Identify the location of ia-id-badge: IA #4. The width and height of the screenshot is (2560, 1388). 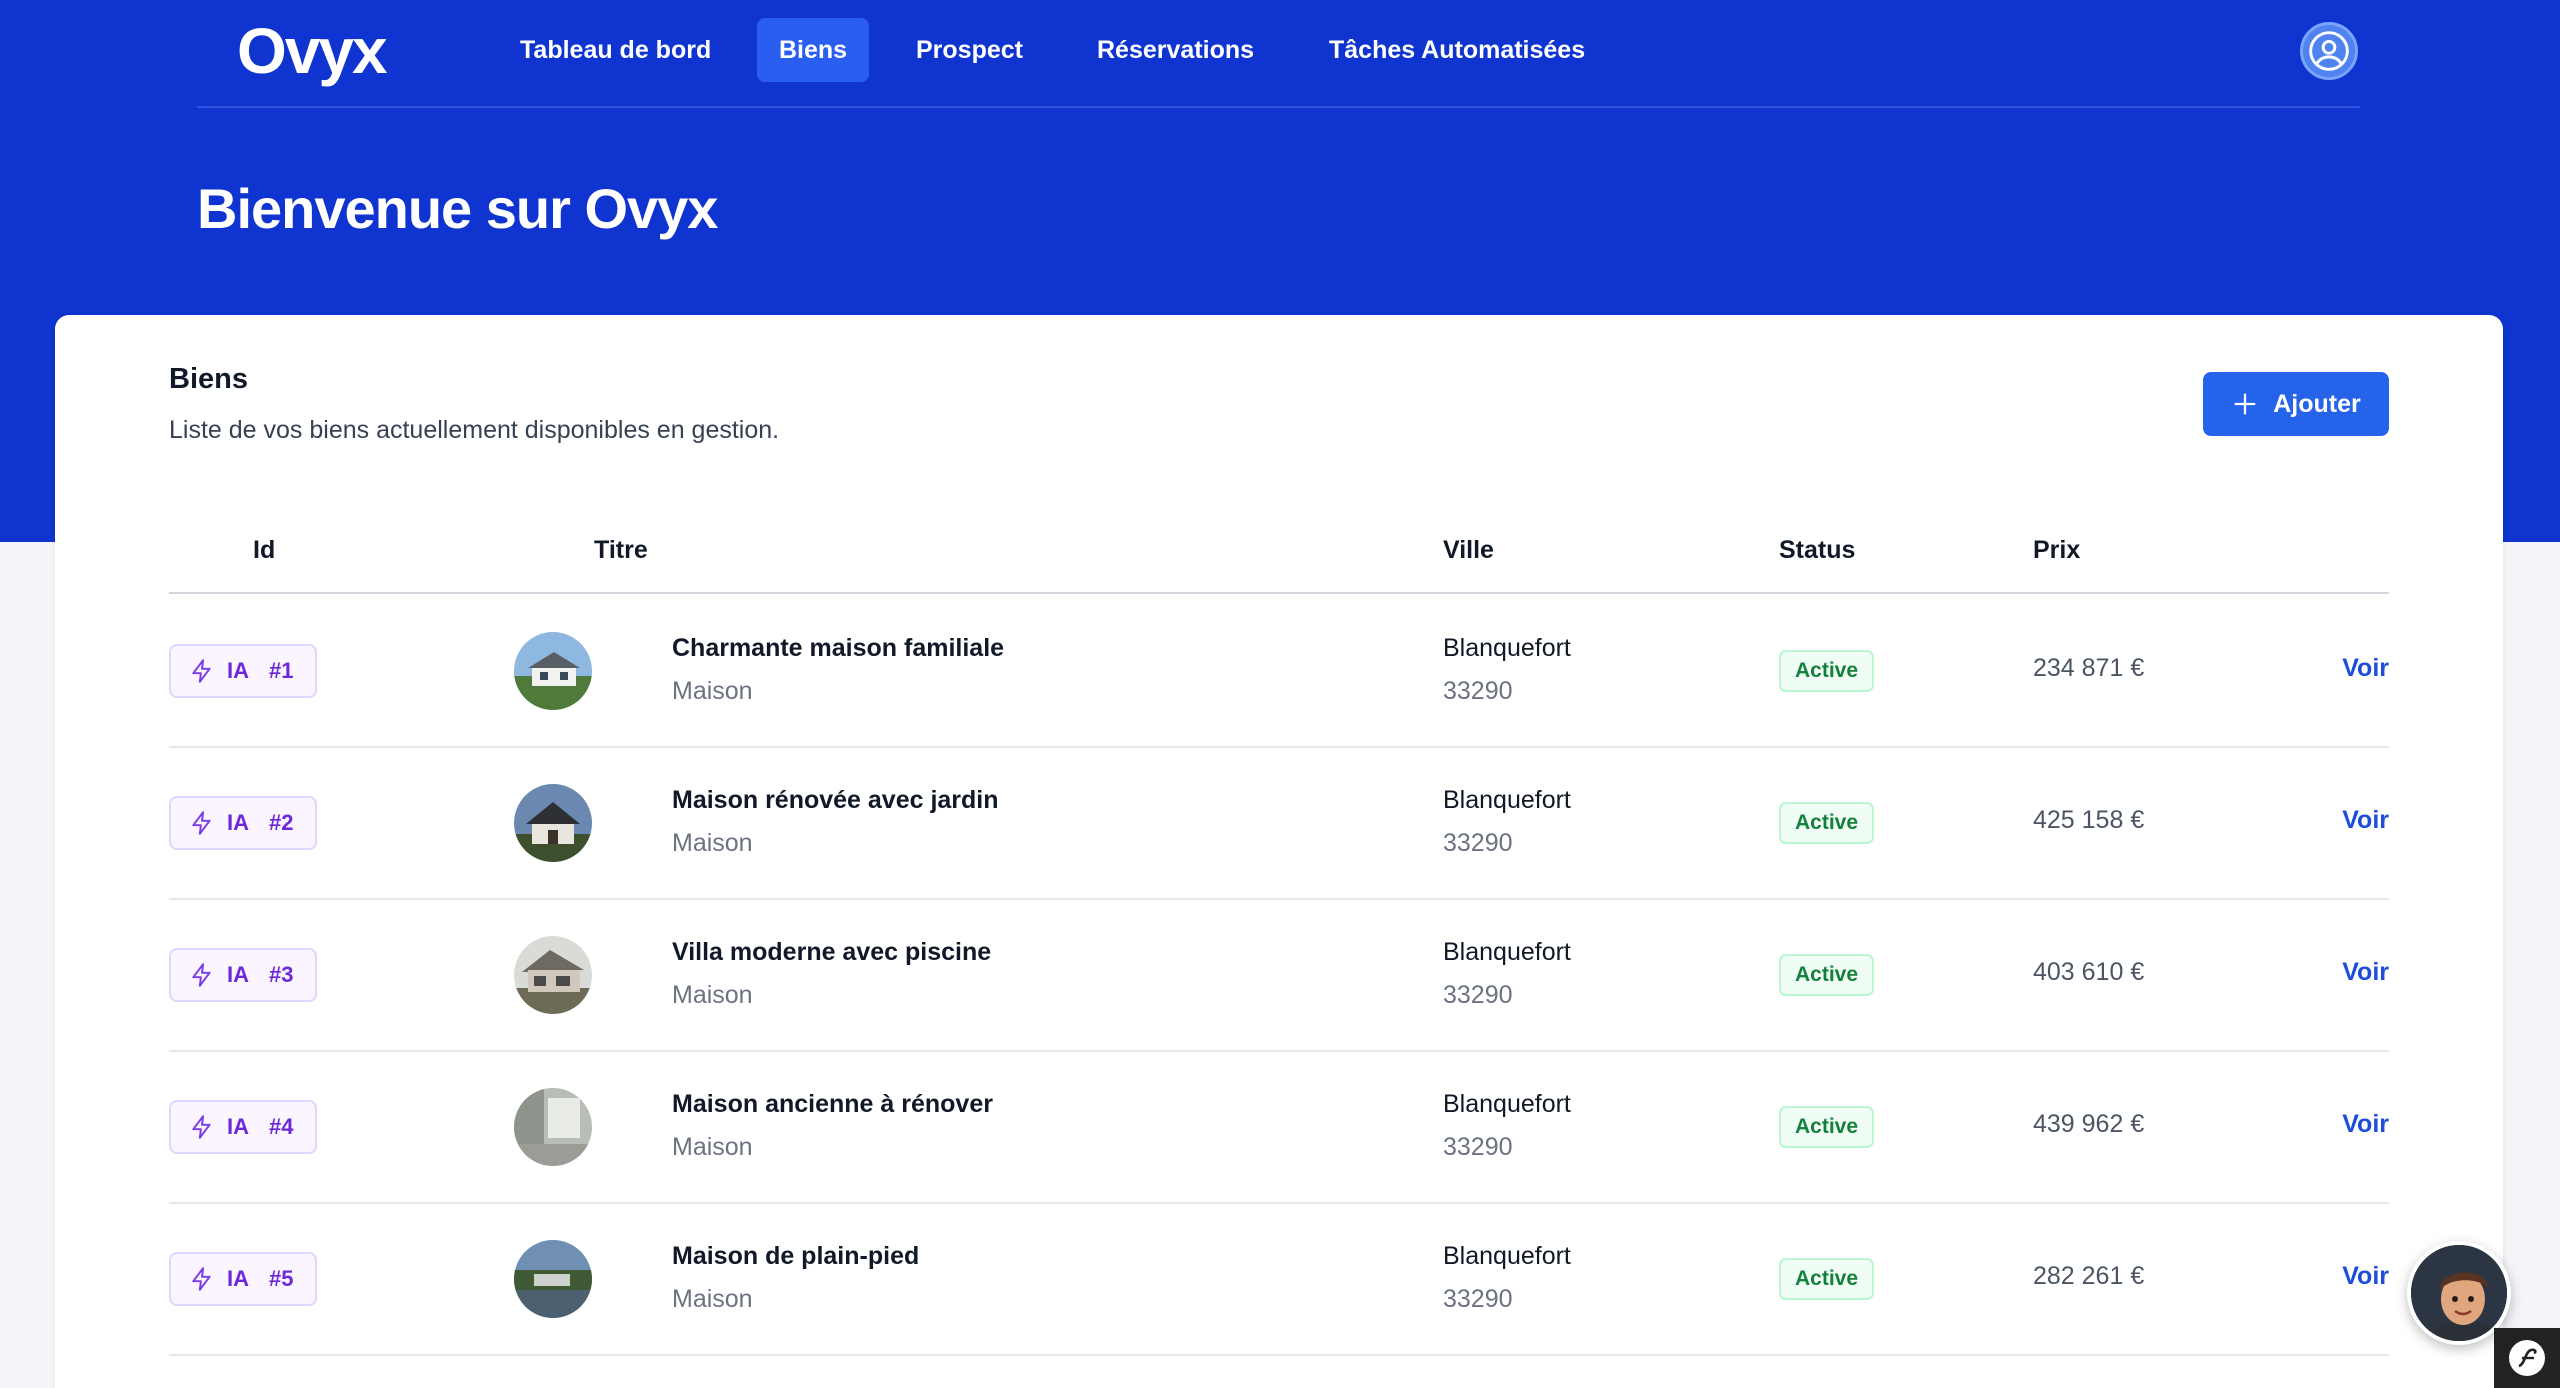
(243, 1127).